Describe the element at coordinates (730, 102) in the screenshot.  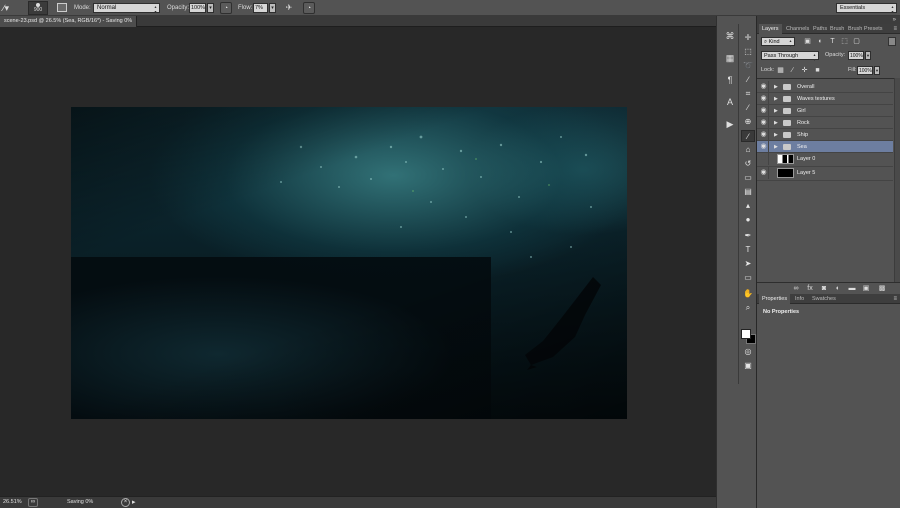
I see `character-panel-icon: A` at that location.